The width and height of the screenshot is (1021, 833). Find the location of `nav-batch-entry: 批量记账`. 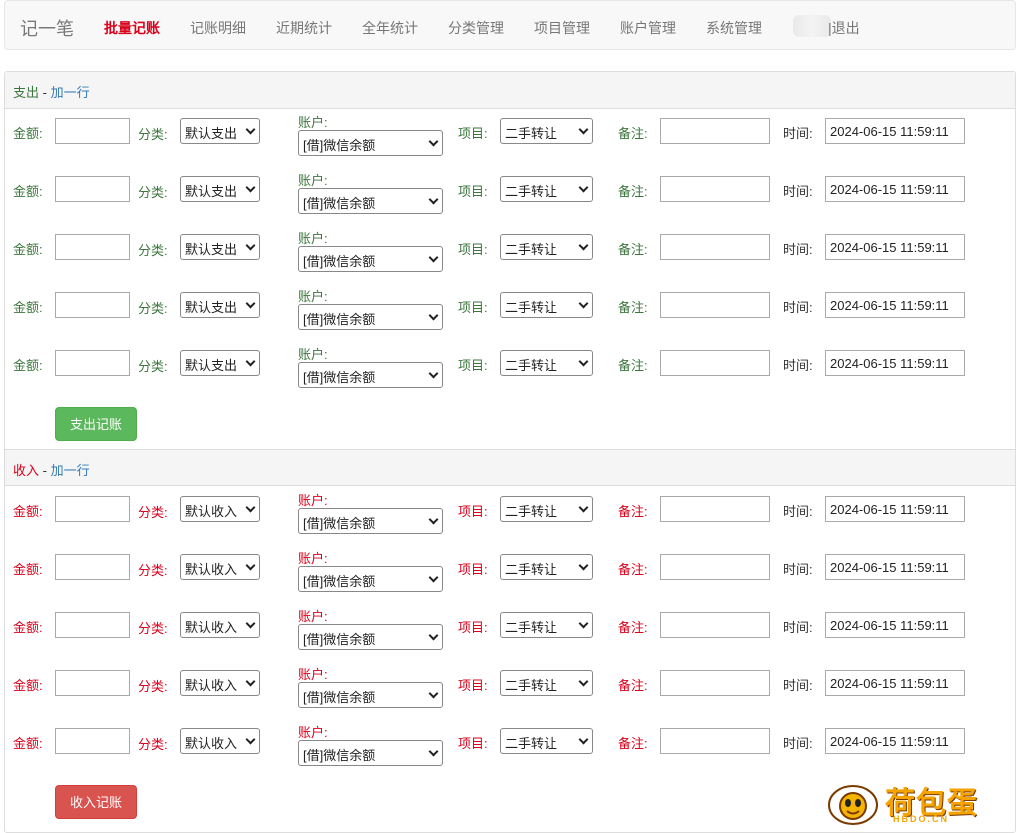

nav-batch-entry: 批量记账 is located at coordinates (132, 28).